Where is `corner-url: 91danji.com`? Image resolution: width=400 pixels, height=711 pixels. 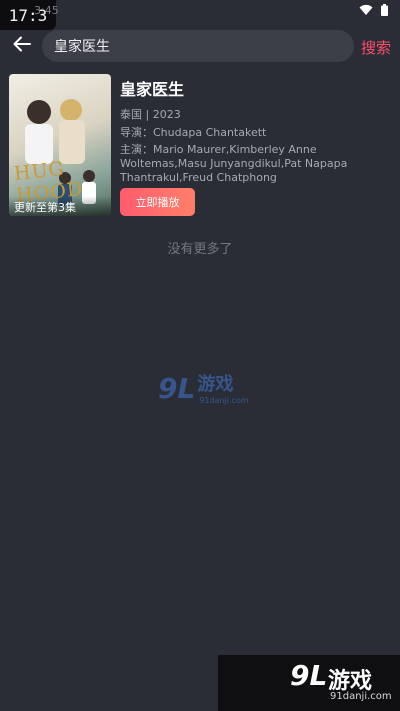
corner-url: 91danji.com is located at coordinates (361, 696).